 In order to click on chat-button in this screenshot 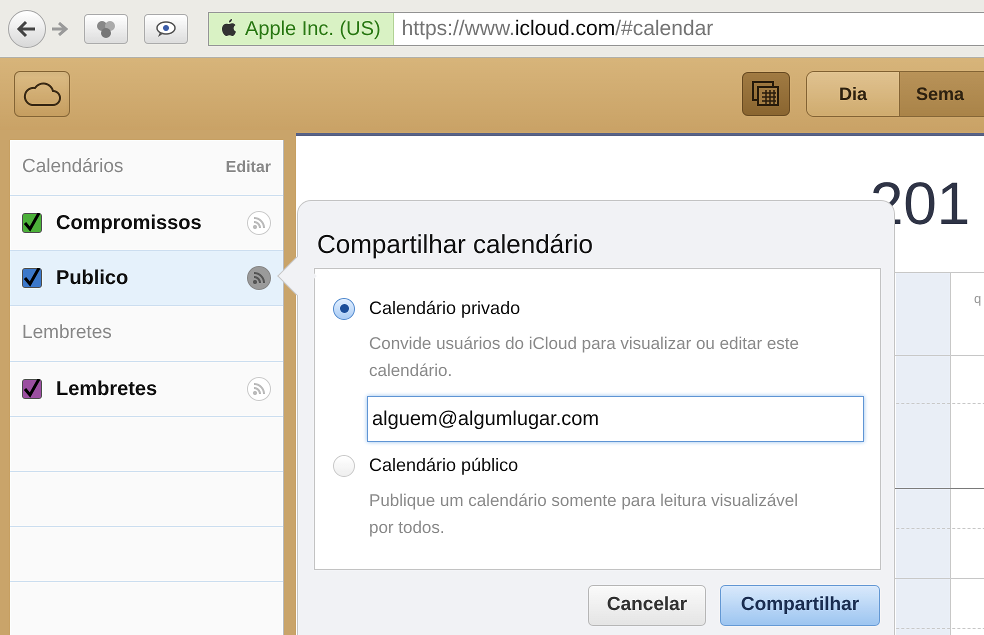, I will do `click(166, 29)`.